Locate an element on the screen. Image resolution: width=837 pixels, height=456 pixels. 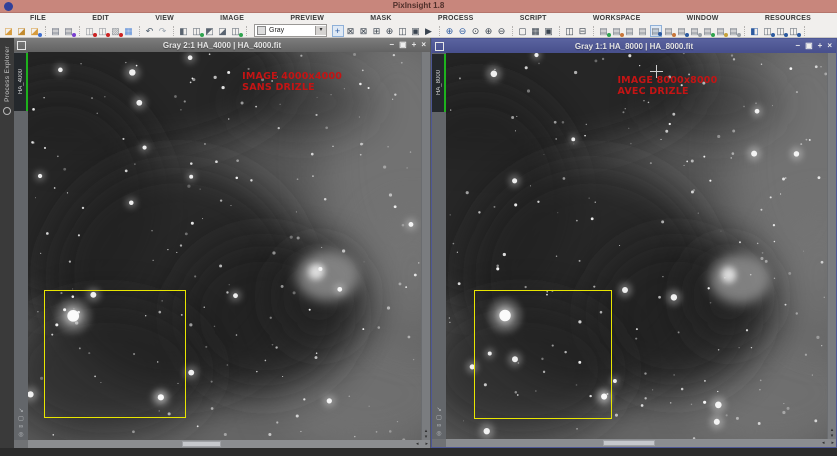
stf-gray-icon: ▤ is located at coordinates (695, 31).